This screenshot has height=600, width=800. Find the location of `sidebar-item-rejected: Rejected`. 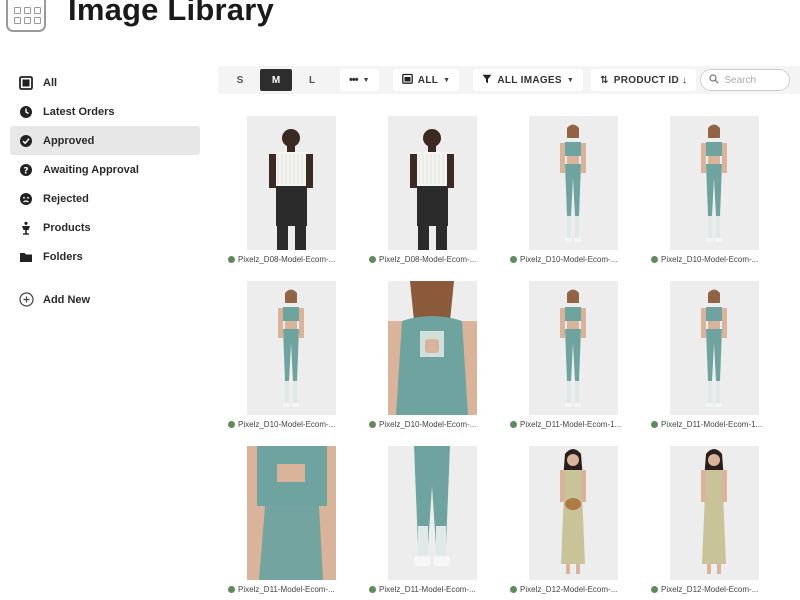

sidebar-item-rejected: Rejected is located at coordinates (105, 198).